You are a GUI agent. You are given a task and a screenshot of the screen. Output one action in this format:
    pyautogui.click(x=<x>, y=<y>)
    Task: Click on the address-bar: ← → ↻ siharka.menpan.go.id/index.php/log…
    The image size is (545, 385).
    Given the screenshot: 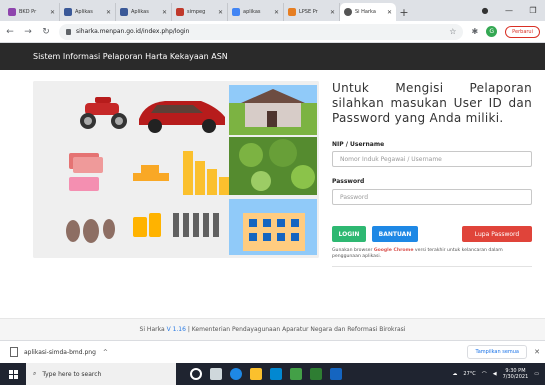 What is the action you would take?
    pyautogui.click(x=272, y=32)
    